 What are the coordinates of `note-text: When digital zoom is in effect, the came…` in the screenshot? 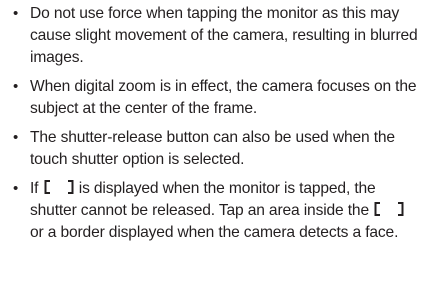 It's located at (223, 97).